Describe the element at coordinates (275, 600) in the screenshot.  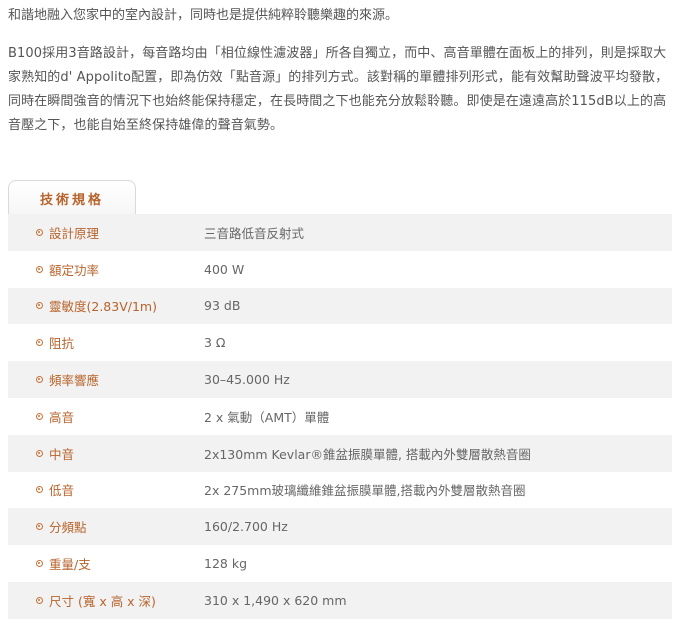
I see `spec-value: 310 x 1,490 x 620 mm` at that location.